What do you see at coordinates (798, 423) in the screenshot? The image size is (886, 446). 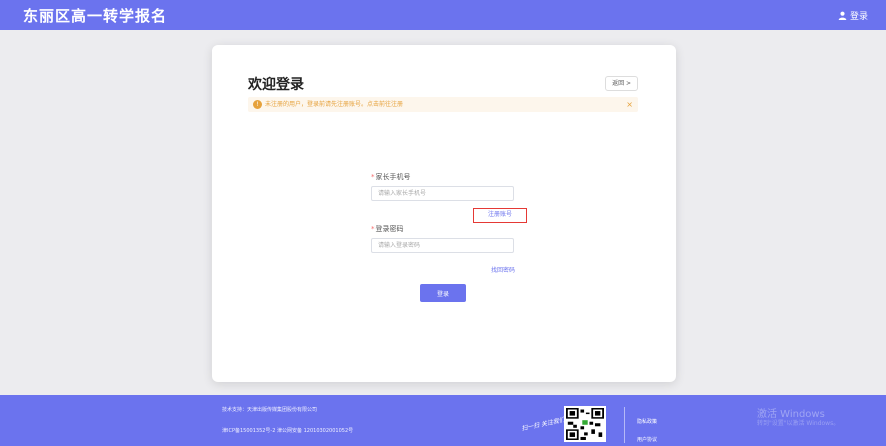 I see `windows-activation-hint: 转到"设置"以激活 Windows。` at bounding box center [798, 423].